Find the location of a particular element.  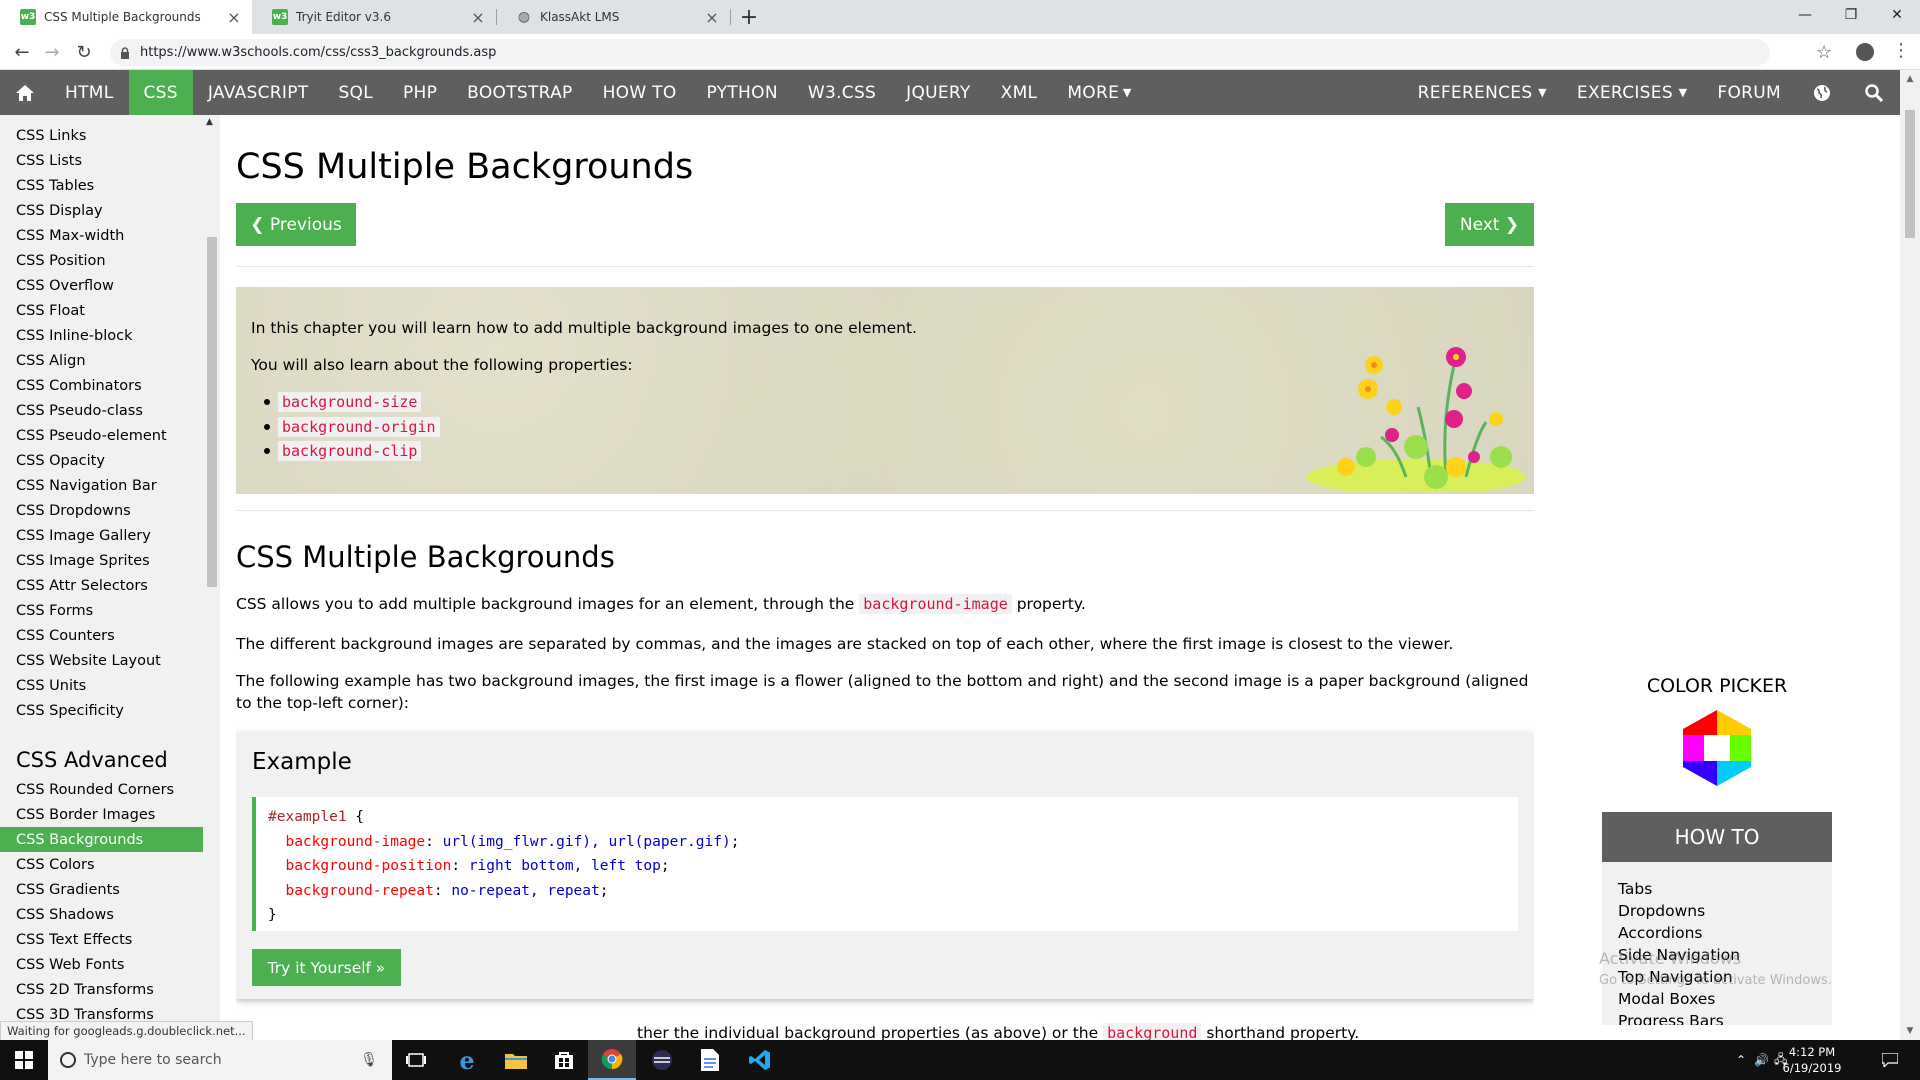

next-button: Next ❯ is located at coordinates (1489, 224).